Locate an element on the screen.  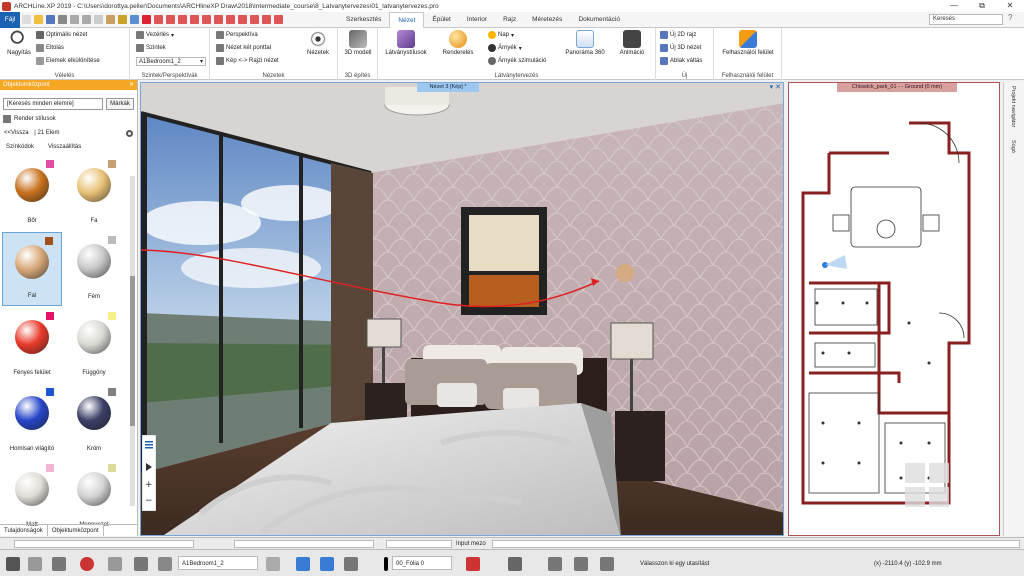
3d-hammer-icon is located at coordinates (351, 564).